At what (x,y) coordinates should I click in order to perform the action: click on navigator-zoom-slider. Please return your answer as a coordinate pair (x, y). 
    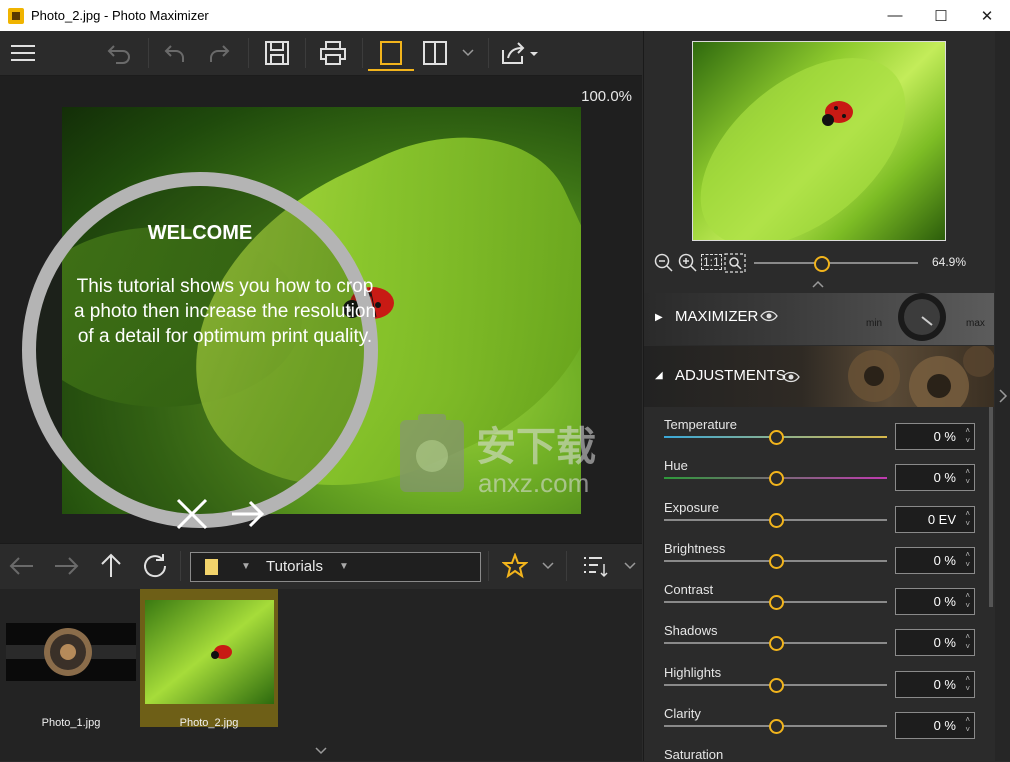
    Looking at the image, I should click on (836, 263).